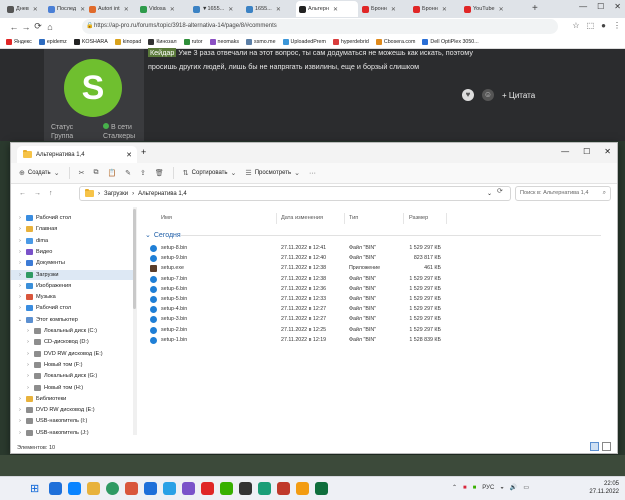 This screenshot has height=500, width=625. What do you see at coordinates (116, 194) in the screenshot?
I see `breadcrumb-downloads: Загрузки` at bounding box center [116, 194].